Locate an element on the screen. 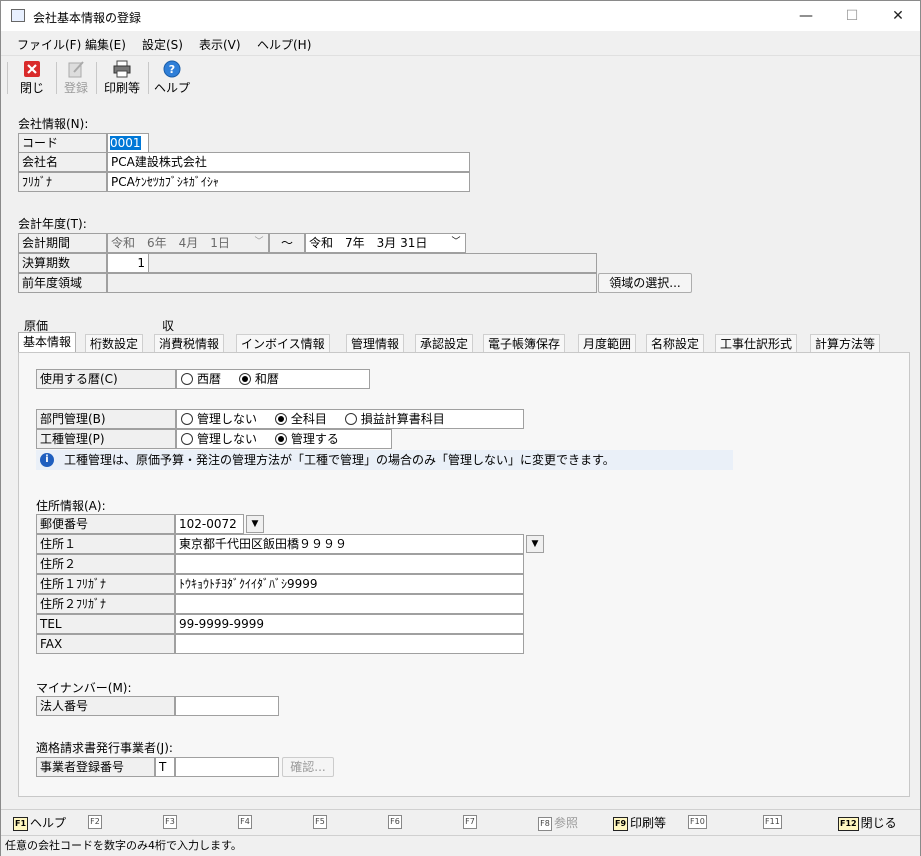 The height and width of the screenshot is (856, 921). code-value: 0001 is located at coordinates (125, 143).